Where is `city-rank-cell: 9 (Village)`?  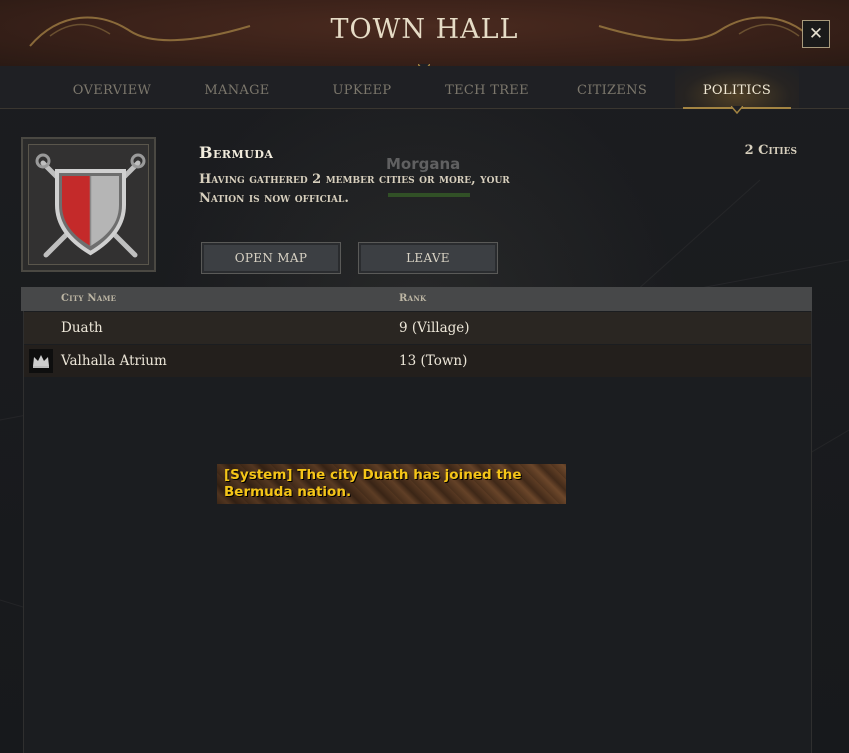
city-rank-cell: 9 (Village) is located at coordinates (434, 328).